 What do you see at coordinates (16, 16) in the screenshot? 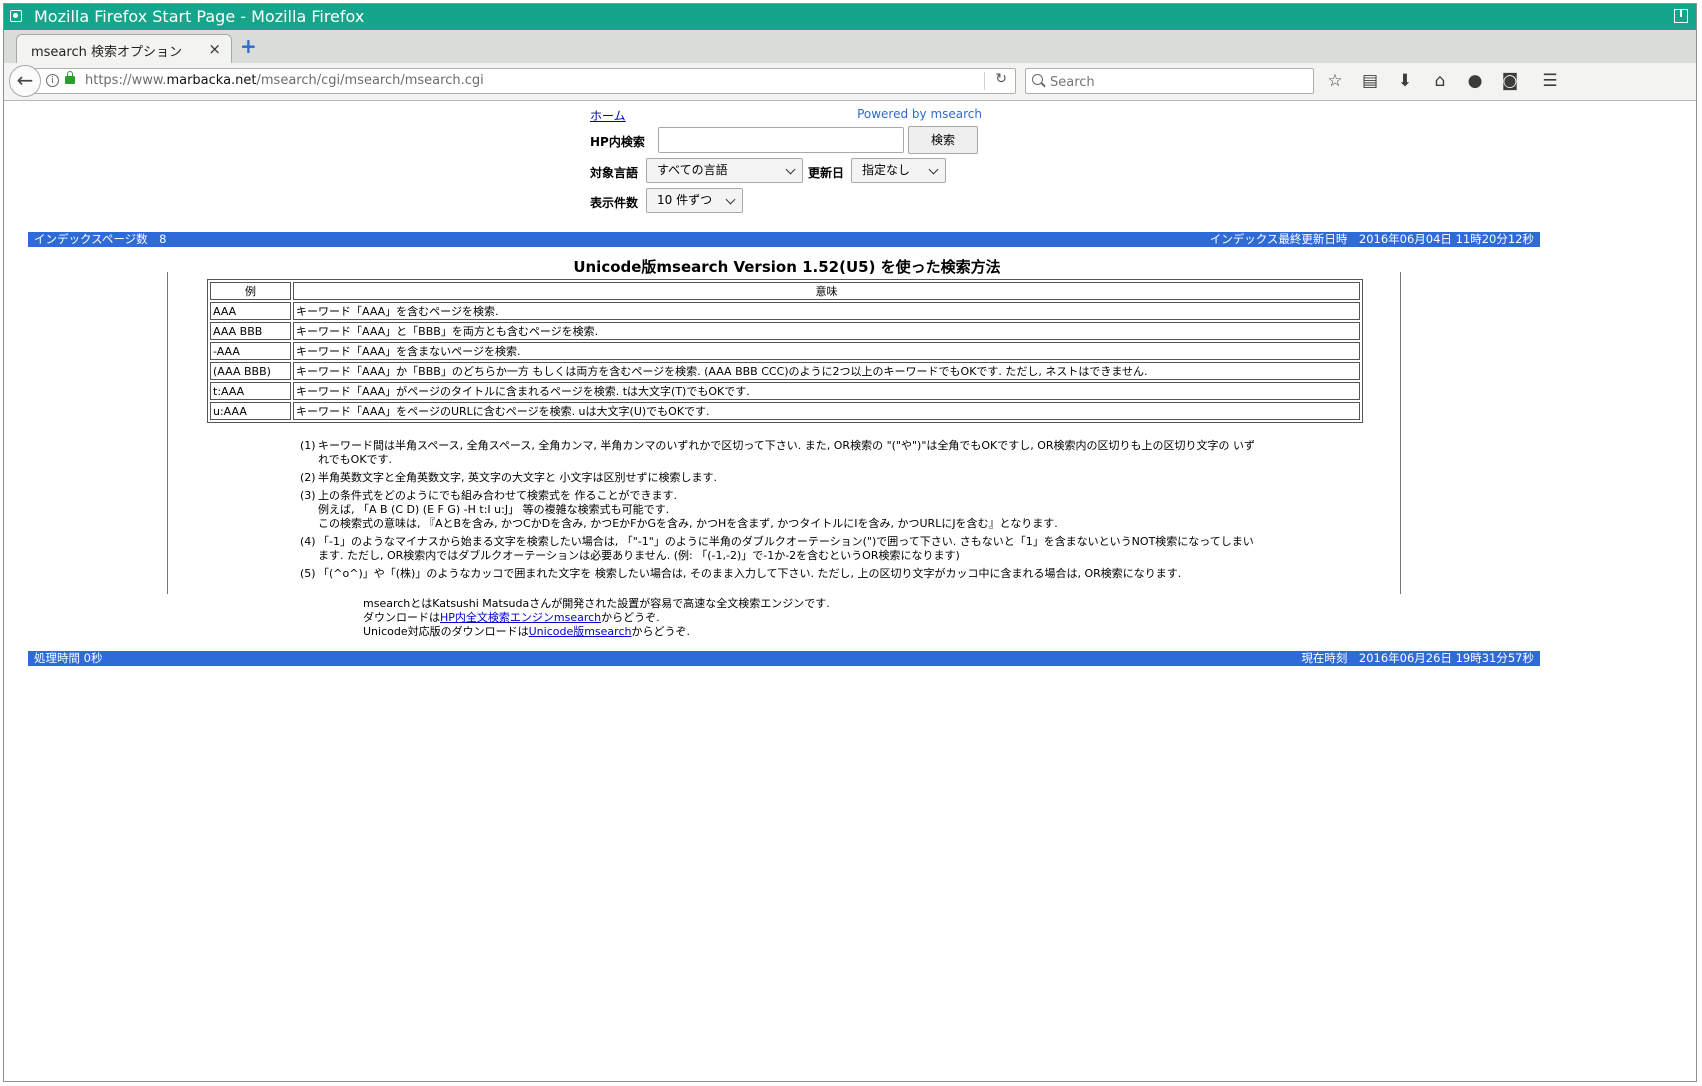
I see `window-menu-icon` at bounding box center [16, 16].